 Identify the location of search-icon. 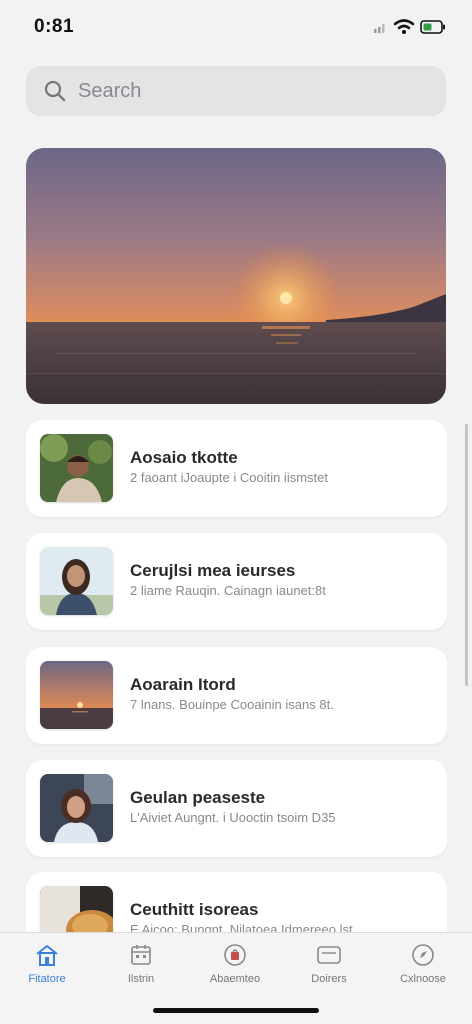
(55, 91).